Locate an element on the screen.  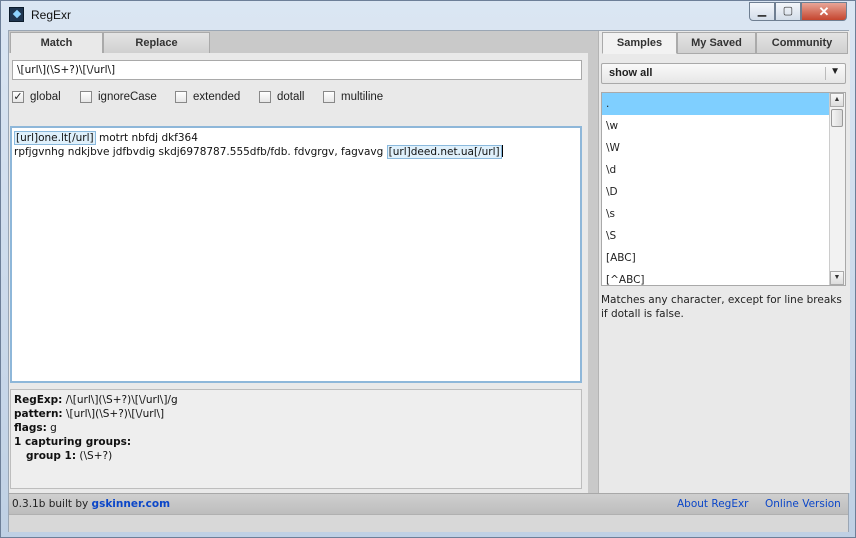
tab-match: Match is located at coordinates (56, 43).